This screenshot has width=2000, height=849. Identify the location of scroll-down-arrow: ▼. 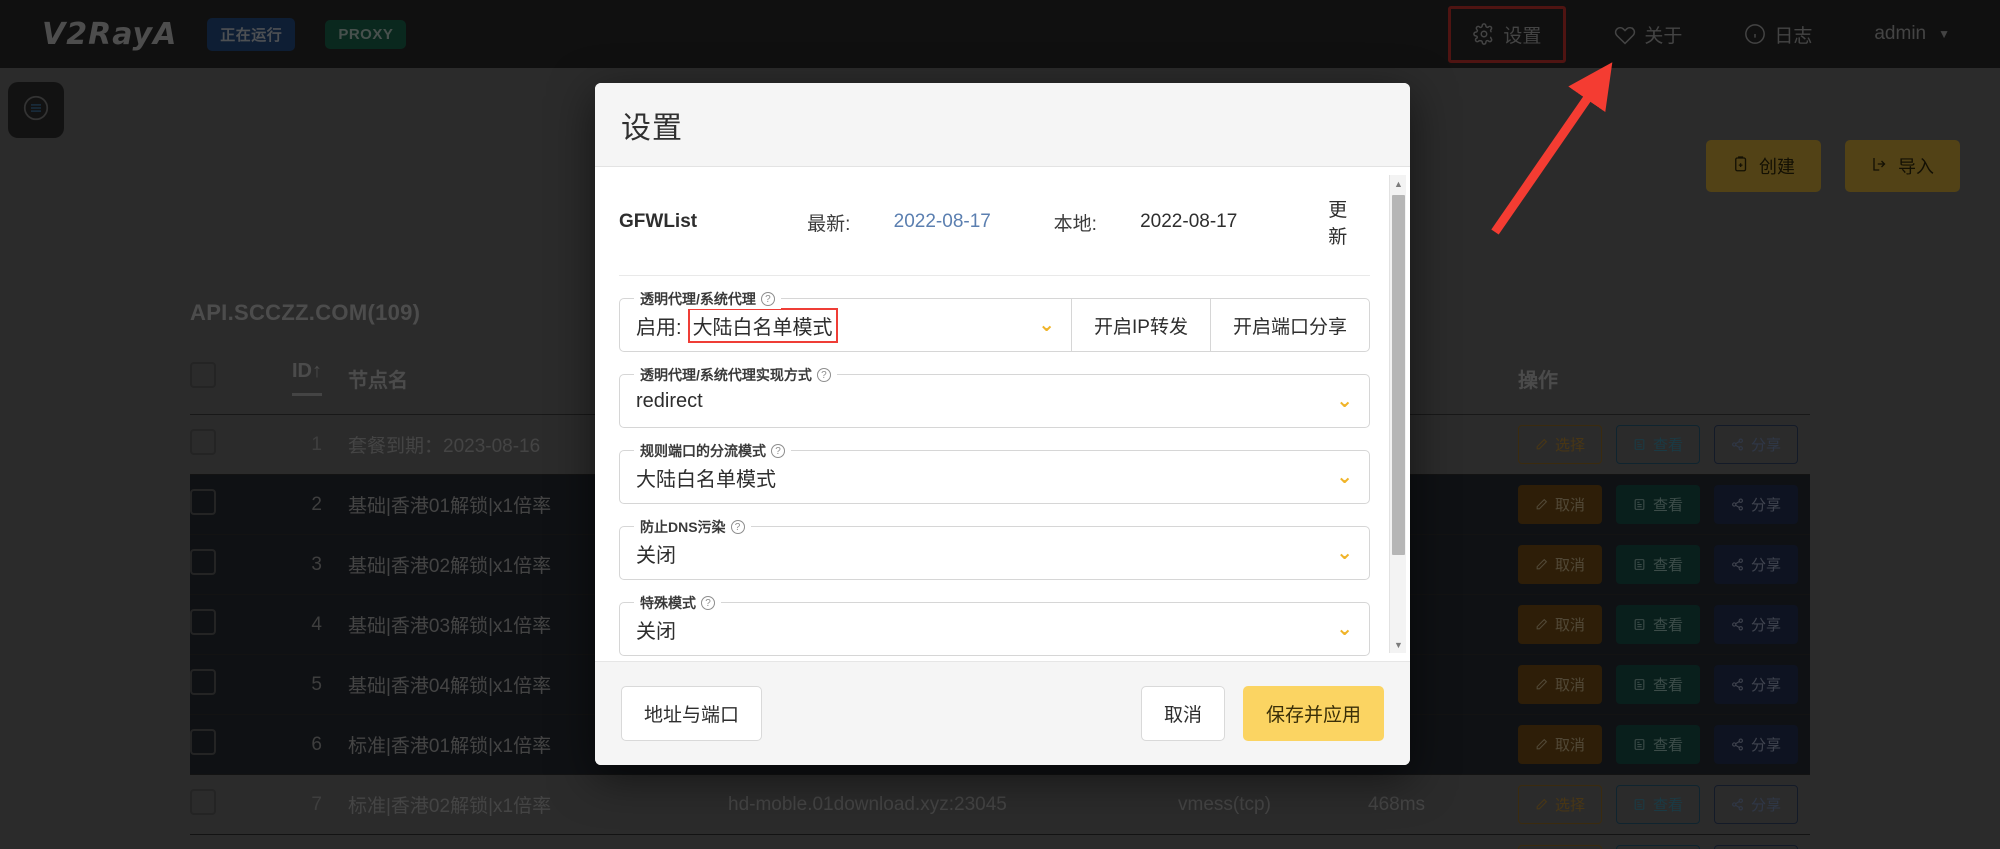
(1398, 644).